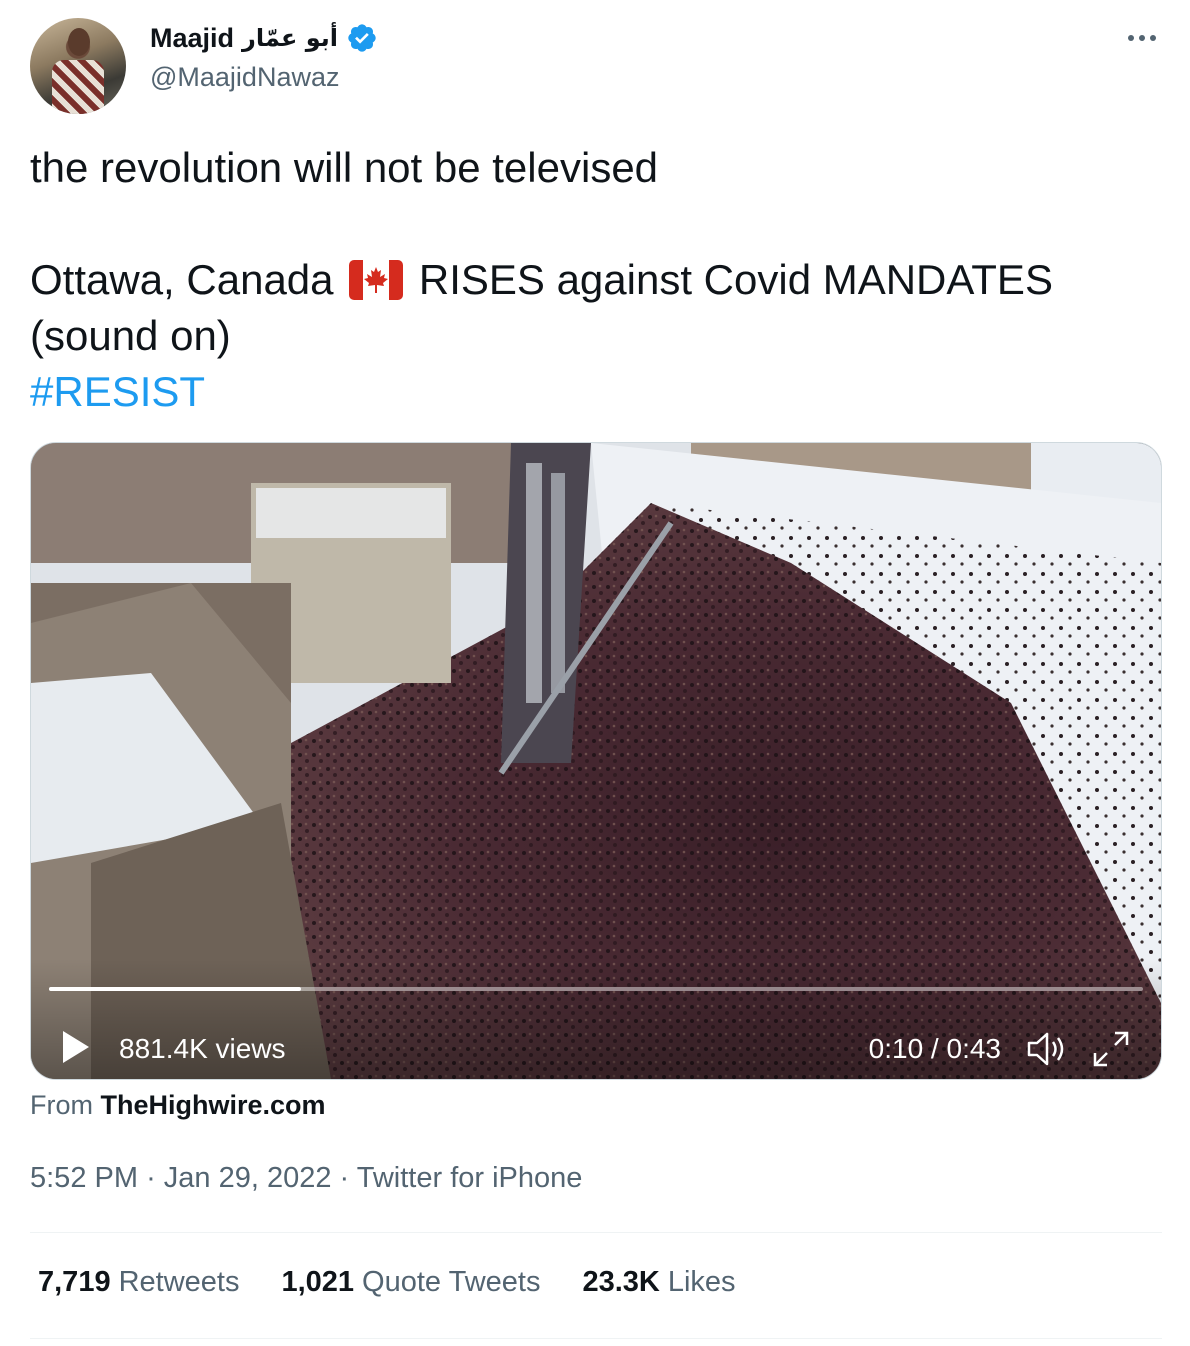 The height and width of the screenshot is (1346, 1190). I want to click on tweet-line-1: the revolution will not be televised, so click(344, 167).